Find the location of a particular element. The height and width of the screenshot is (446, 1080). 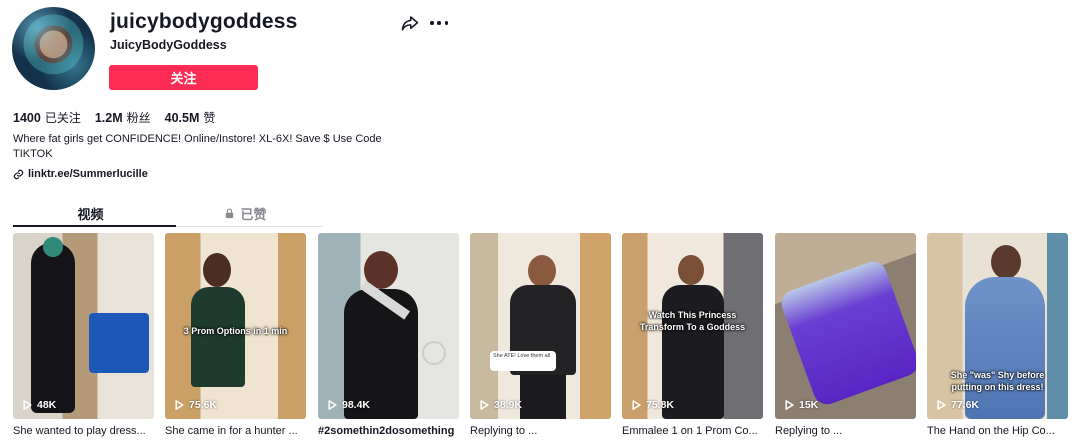

profile-avatar is located at coordinates (53, 48).